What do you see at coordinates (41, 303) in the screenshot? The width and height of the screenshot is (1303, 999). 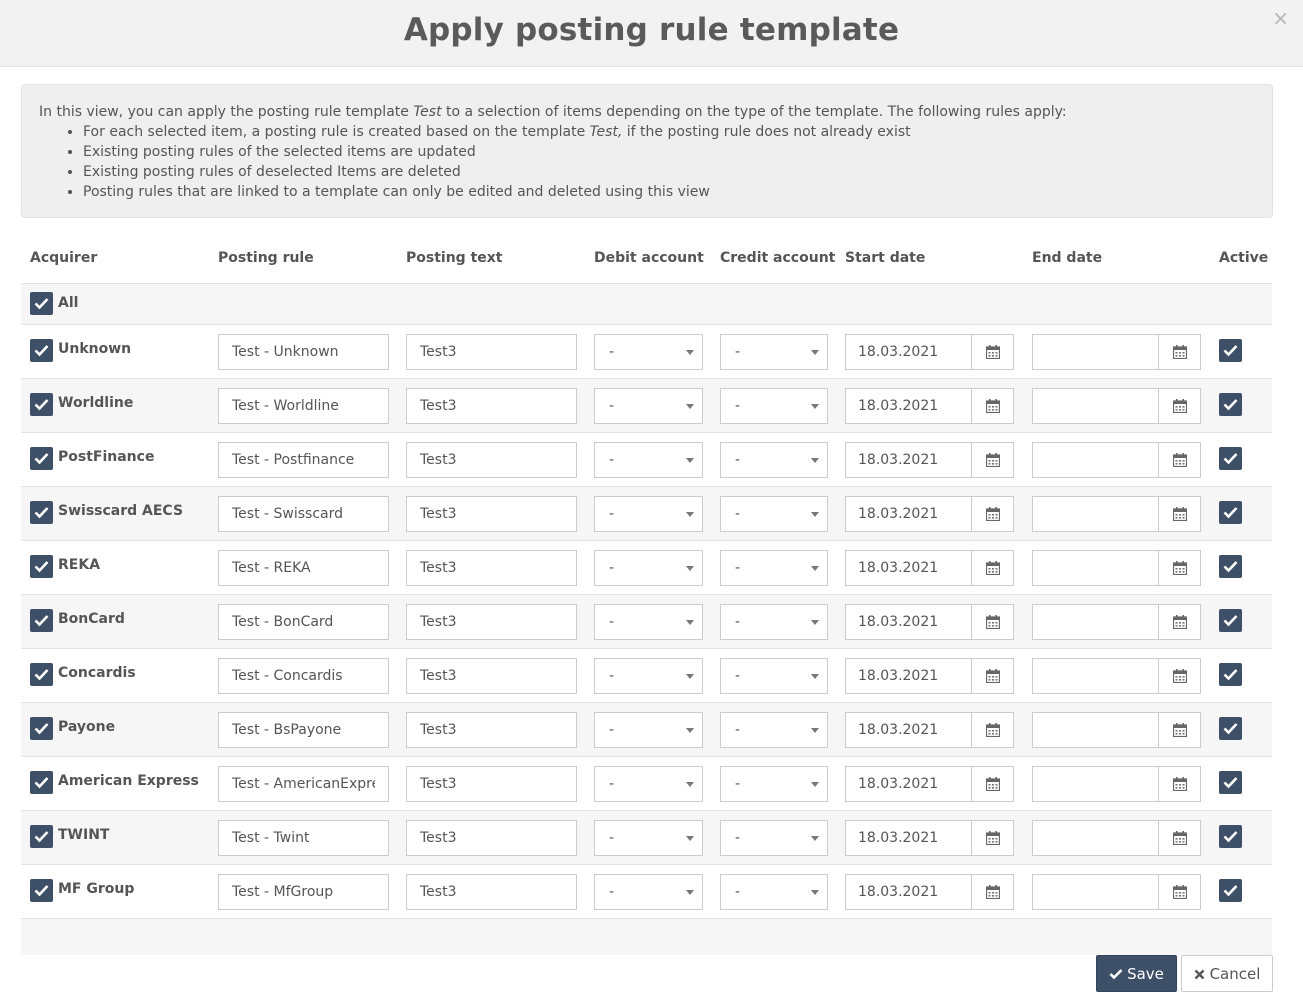 I see `select-all-checkbox` at bounding box center [41, 303].